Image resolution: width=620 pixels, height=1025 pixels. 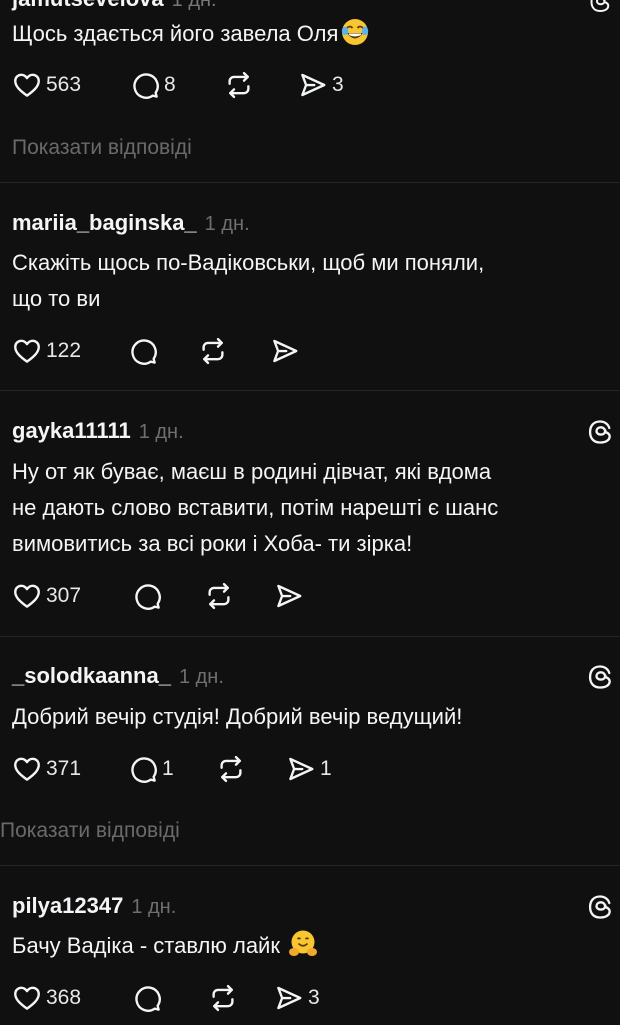 I want to click on username: jamutsevelova, so click(x=88, y=5).